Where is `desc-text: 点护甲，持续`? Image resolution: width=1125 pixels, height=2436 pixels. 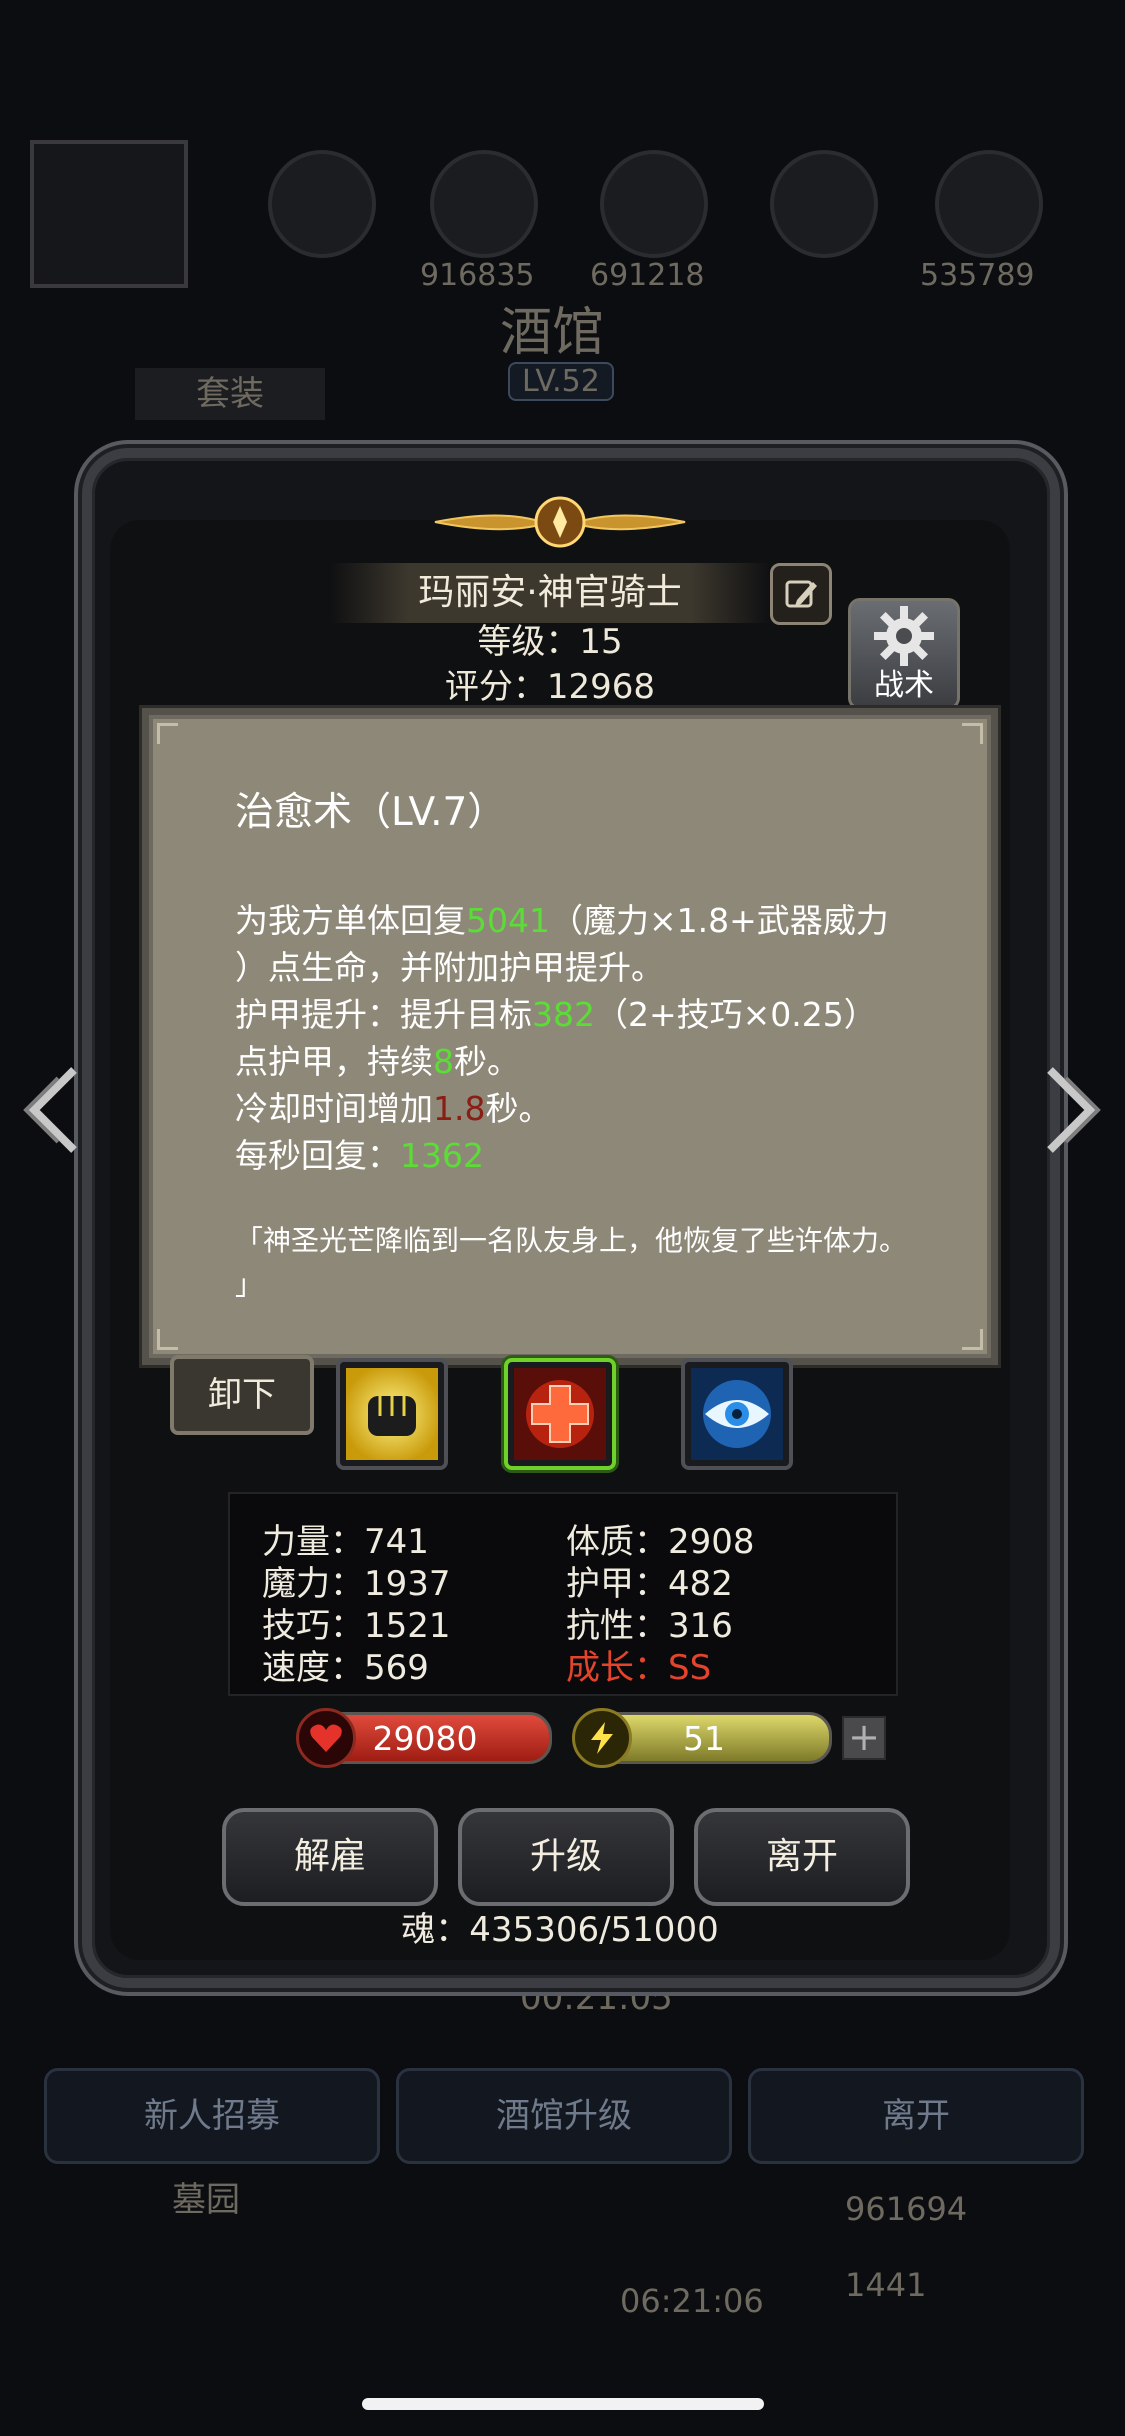 desc-text: 点护甲，持续 is located at coordinates (334, 1061).